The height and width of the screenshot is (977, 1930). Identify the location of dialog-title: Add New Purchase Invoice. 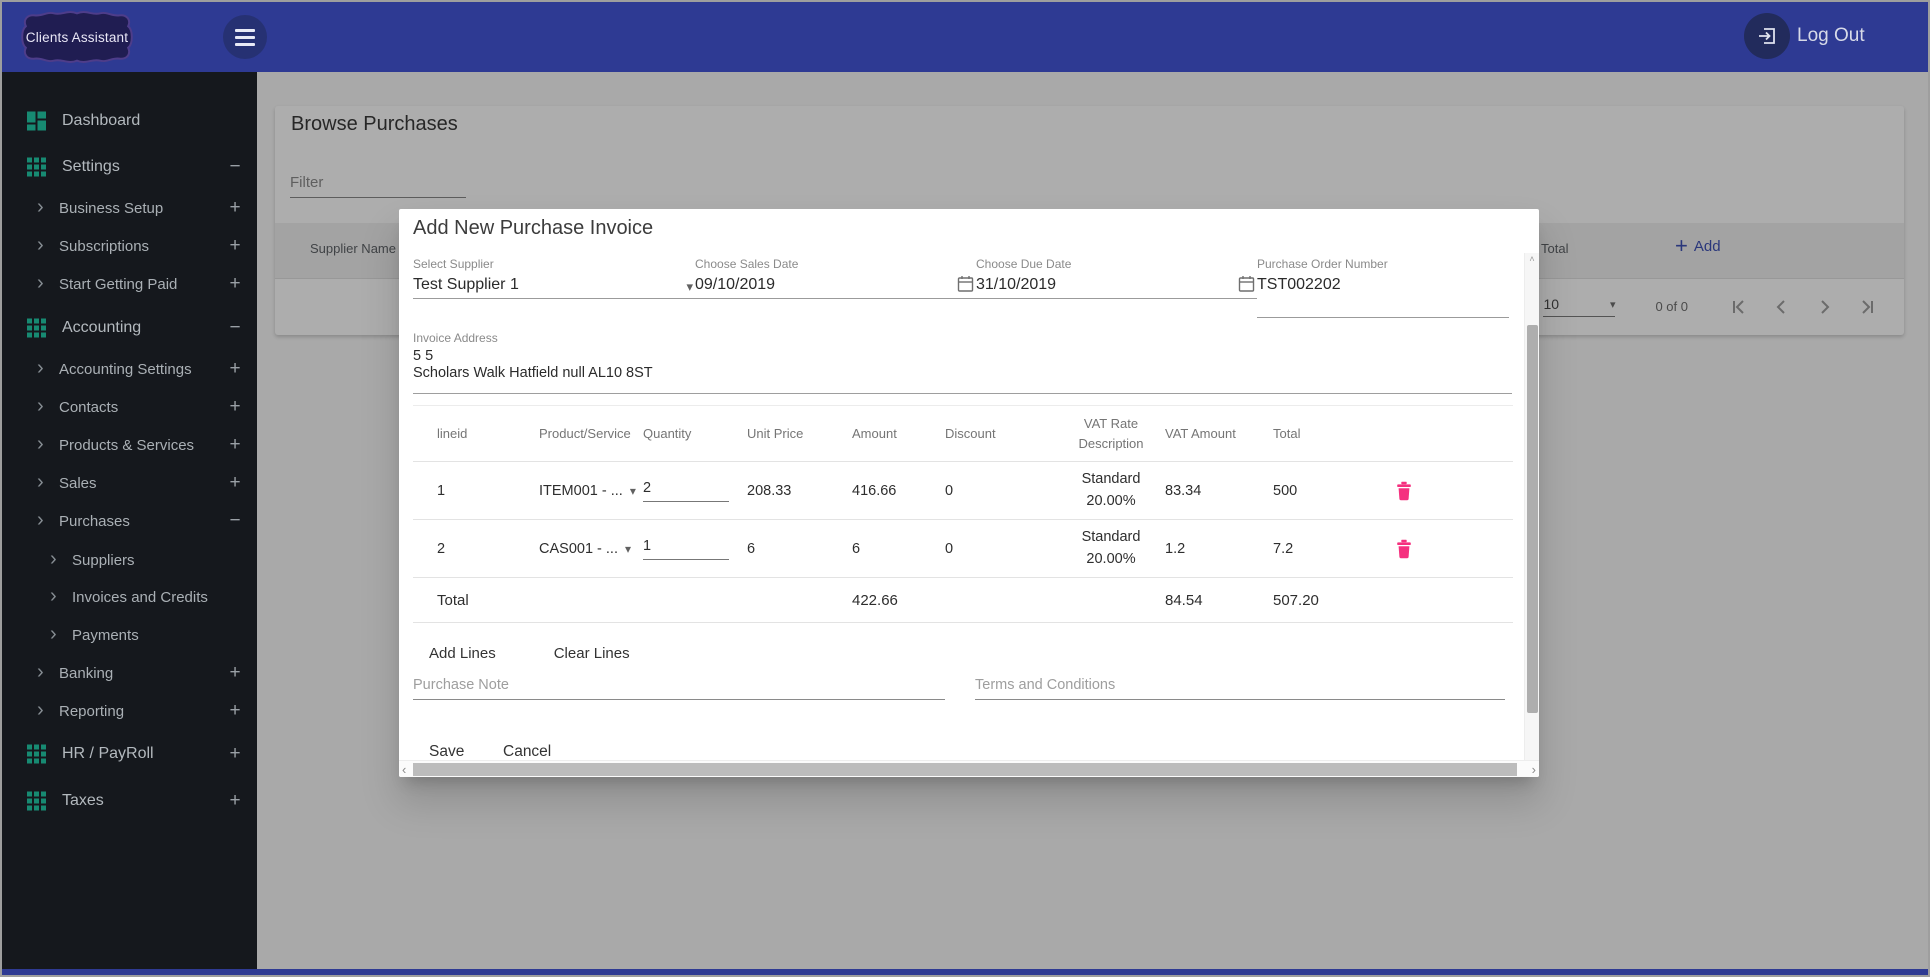
(533, 228).